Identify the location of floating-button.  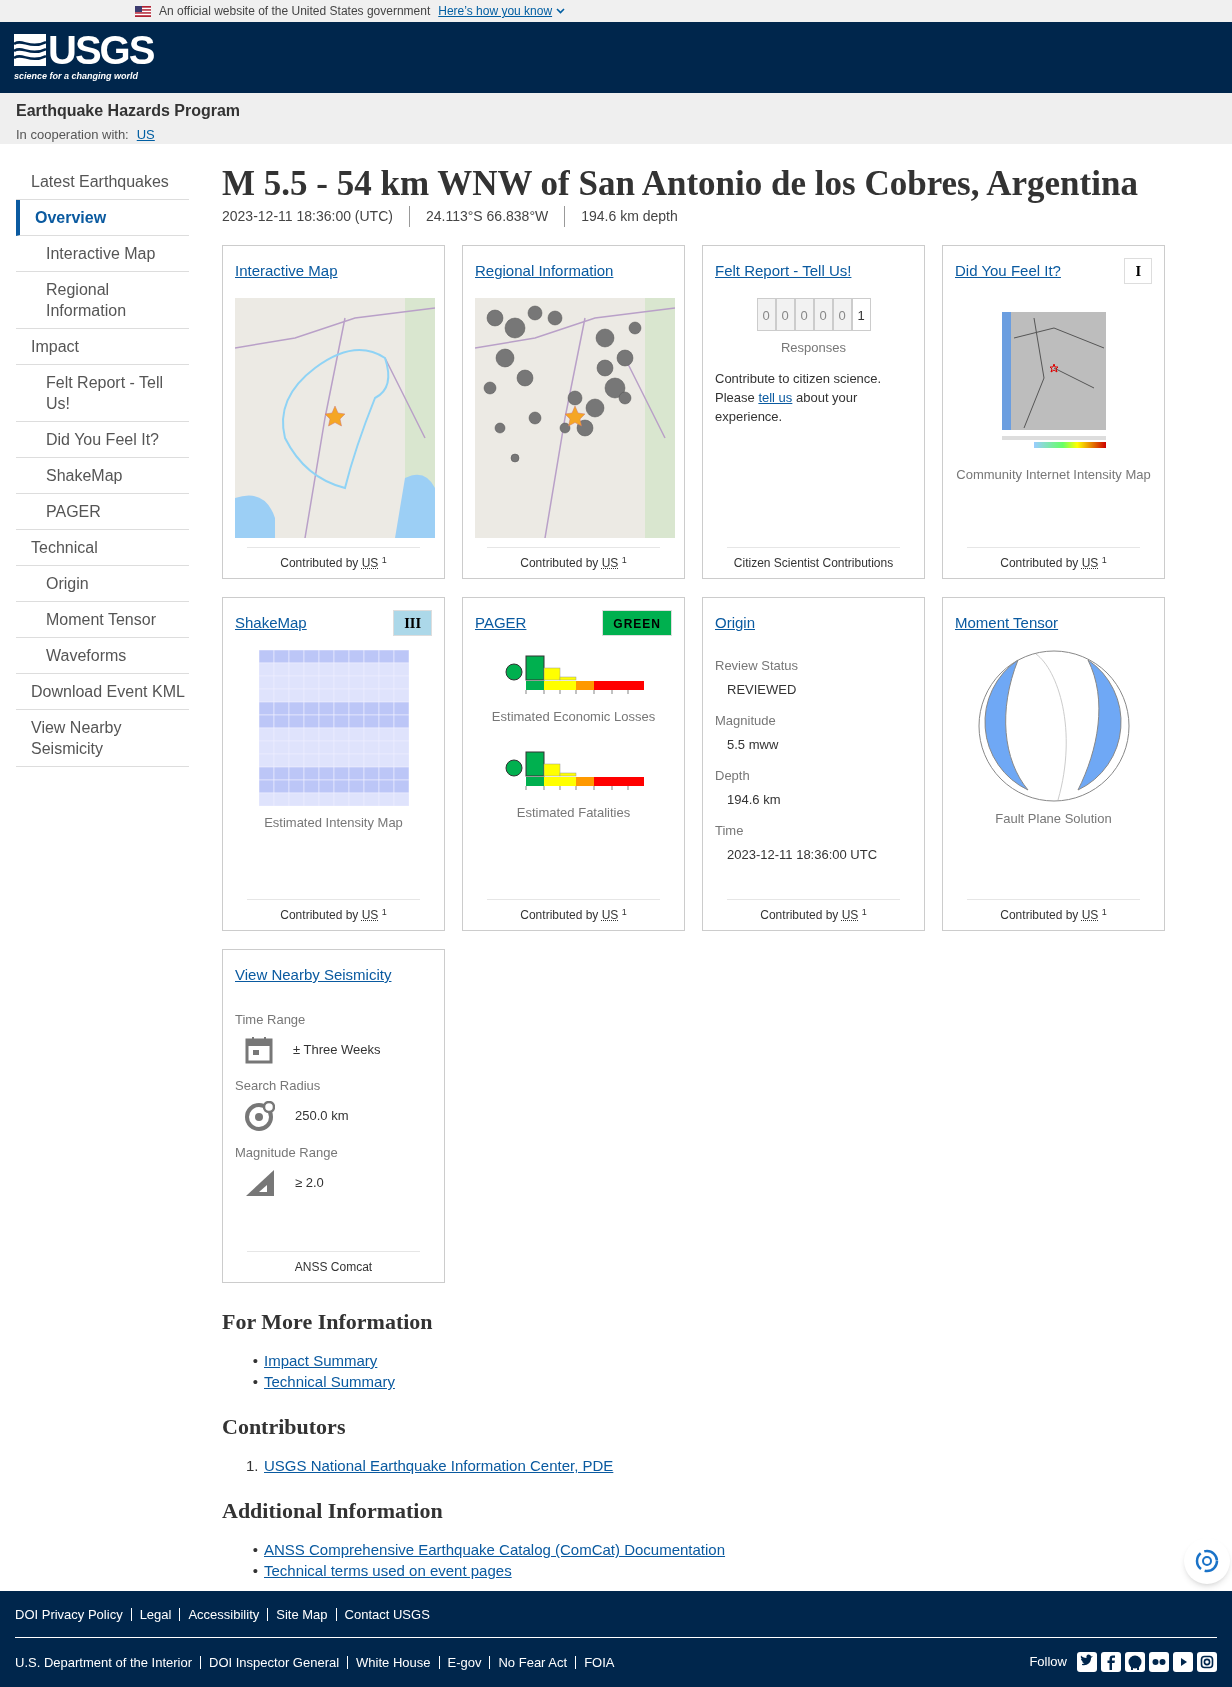
(1207, 1561).